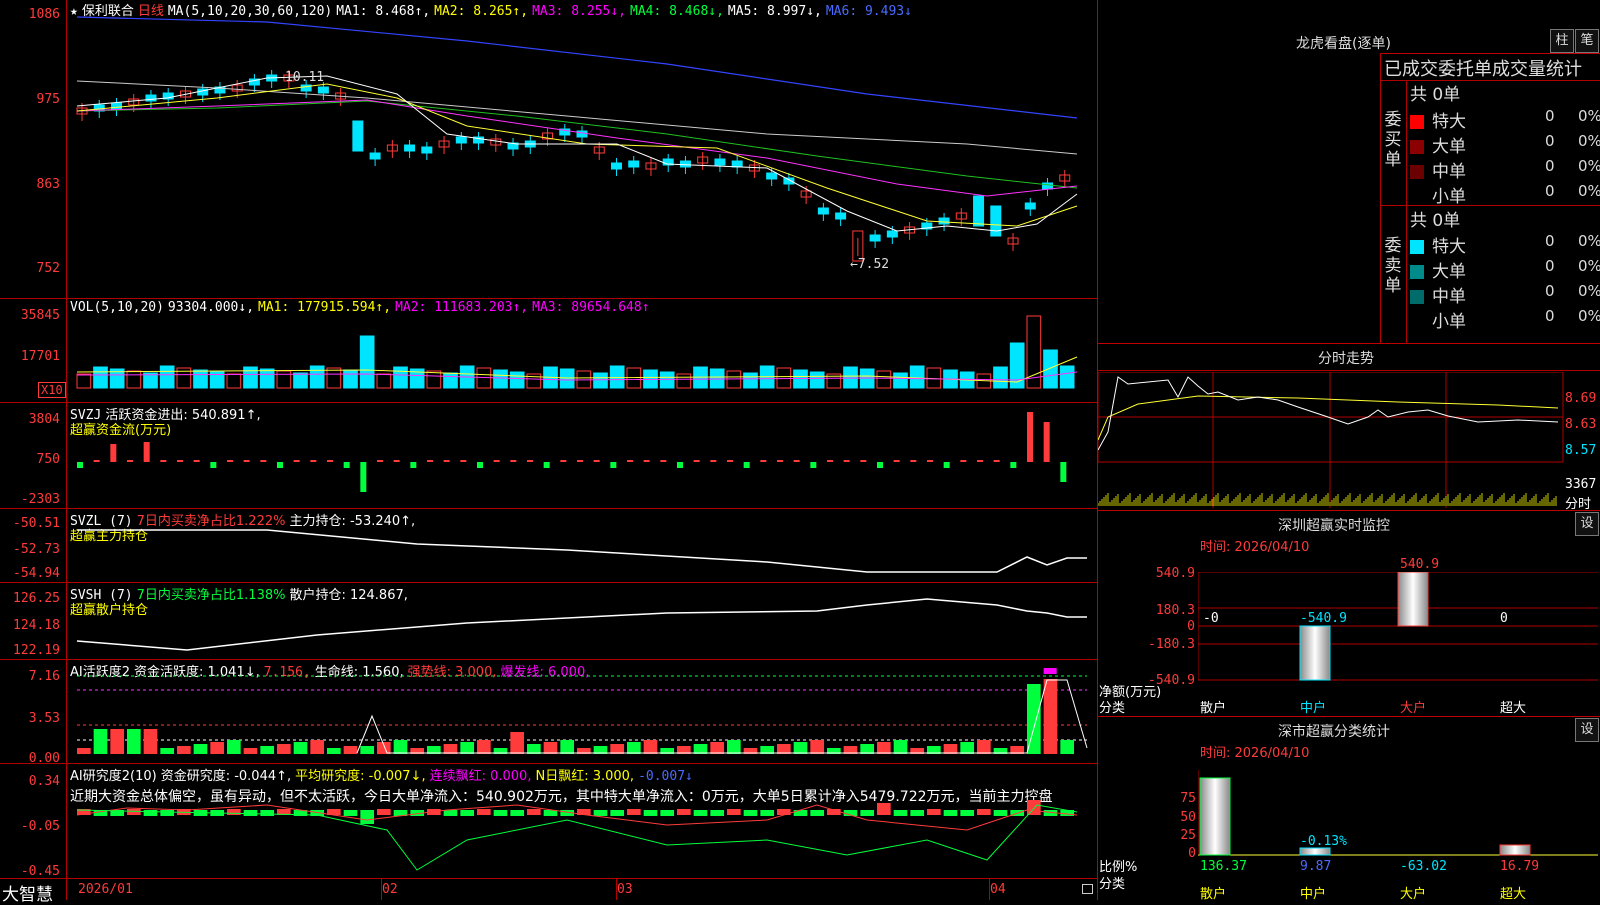 This screenshot has height=905, width=1600. I want to click on lock-icon, so click(1087, 889).